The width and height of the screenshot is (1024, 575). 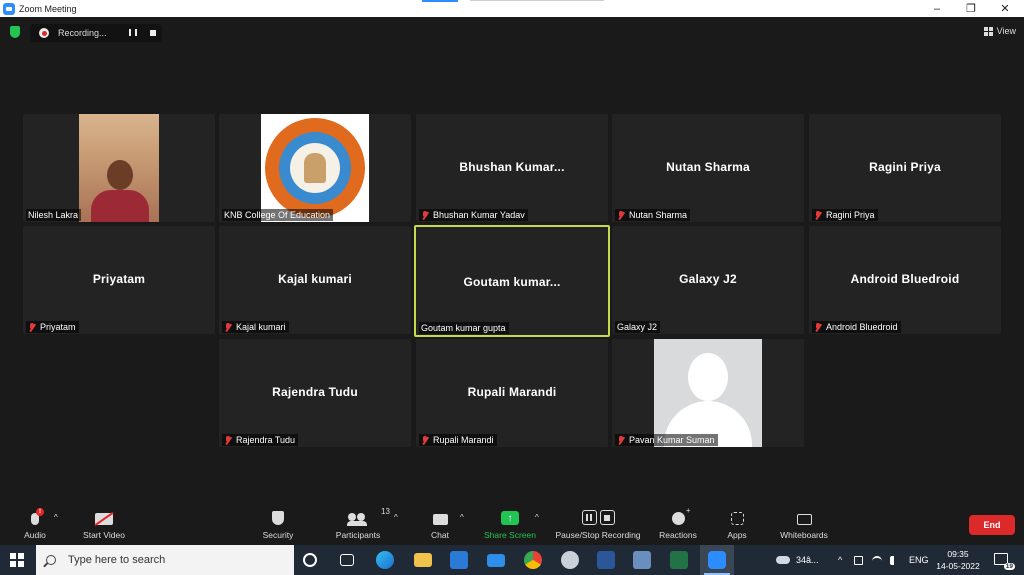 What do you see at coordinates (680, 515) in the screenshot?
I see `reactions-smiley-icon` at bounding box center [680, 515].